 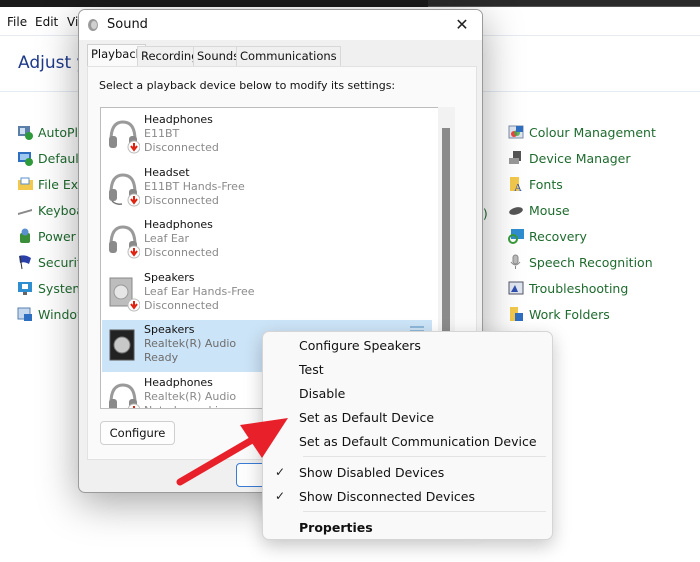 What do you see at coordinates (52, 63) in the screenshot?
I see `page-heading: Adjust y` at bounding box center [52, 63].